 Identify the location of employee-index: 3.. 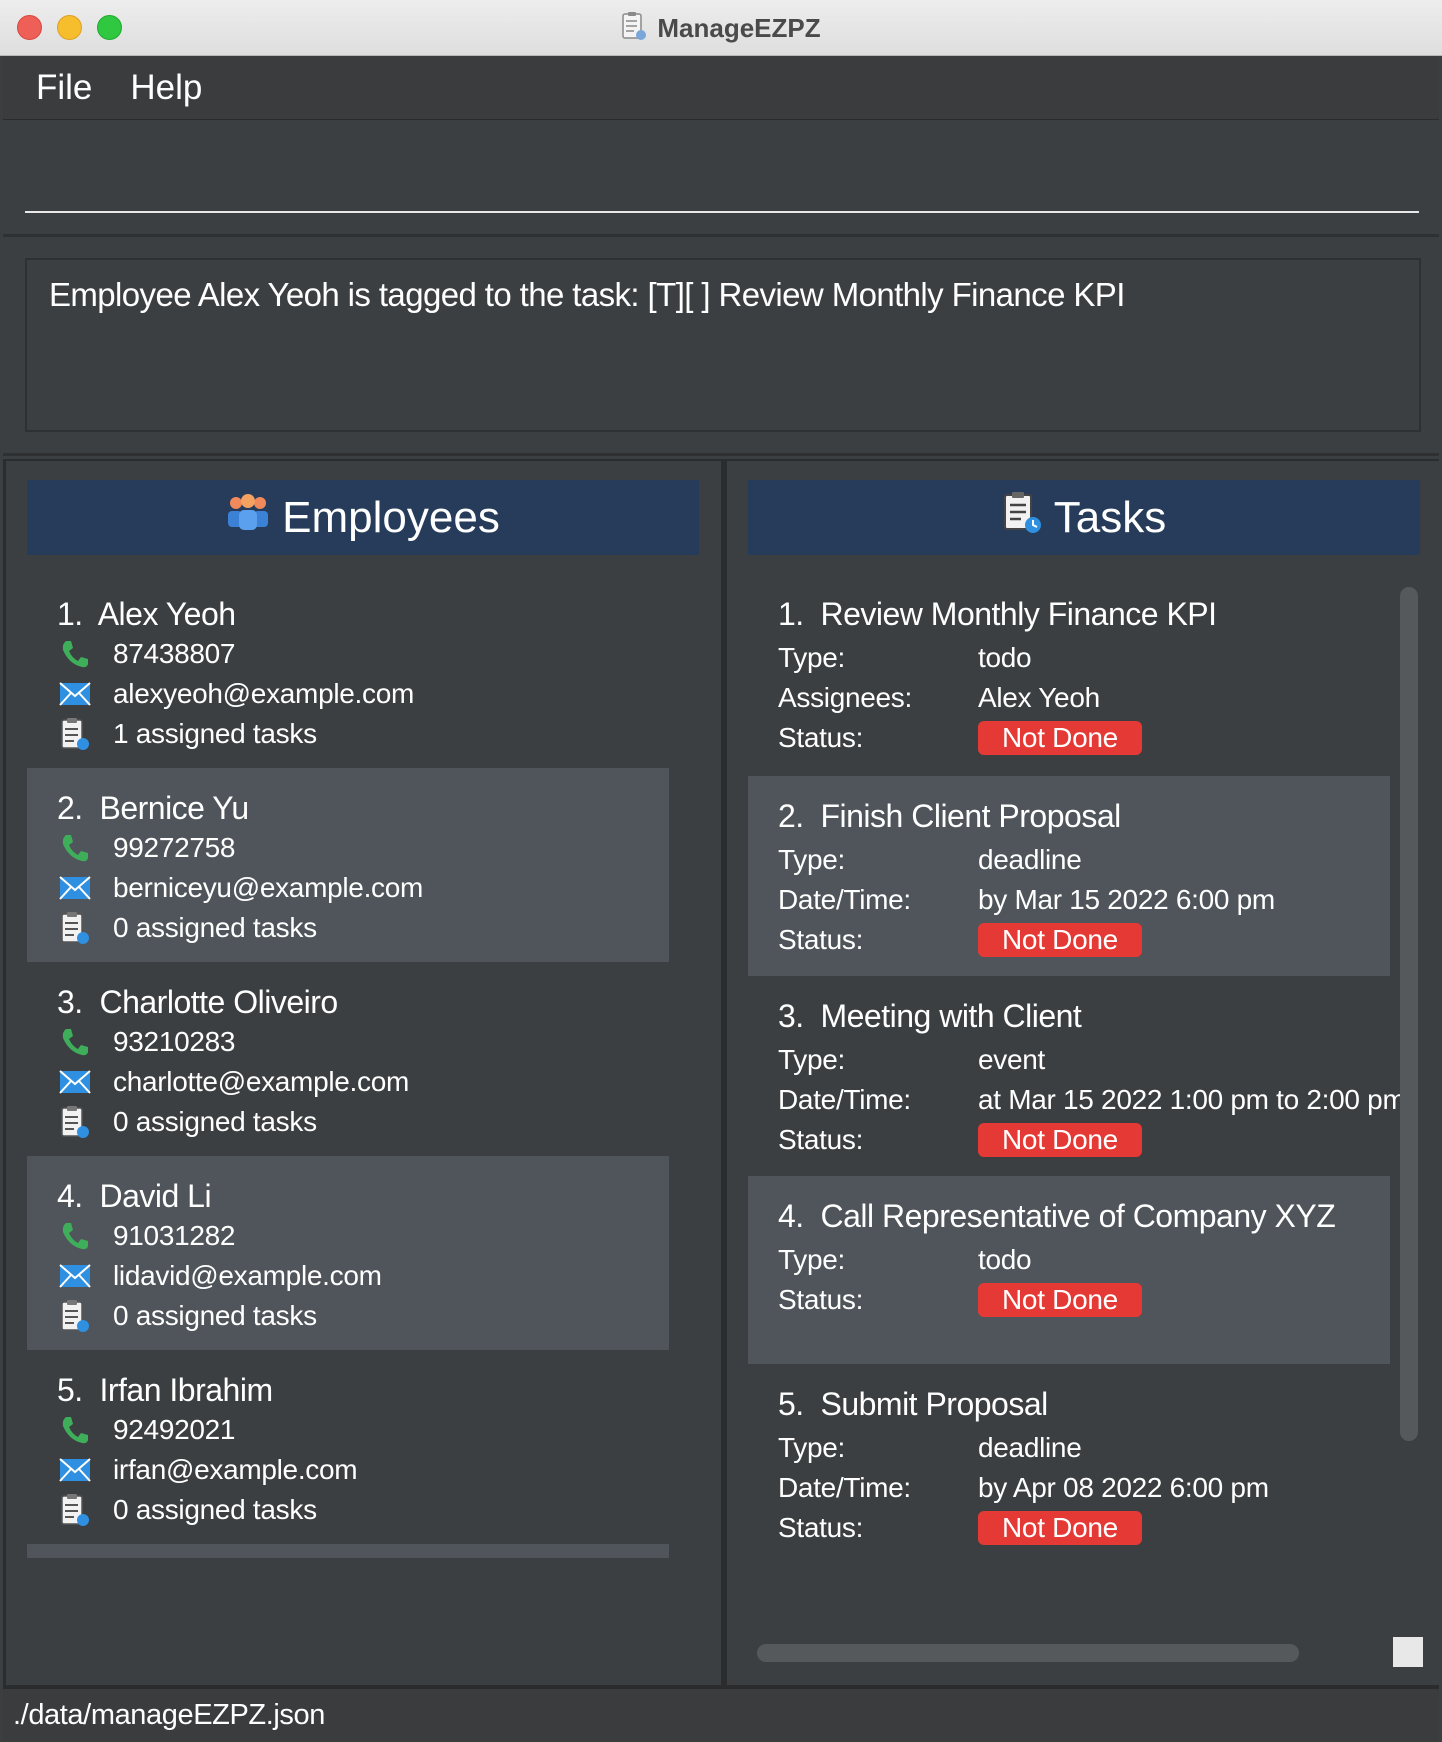
(70, 1002).